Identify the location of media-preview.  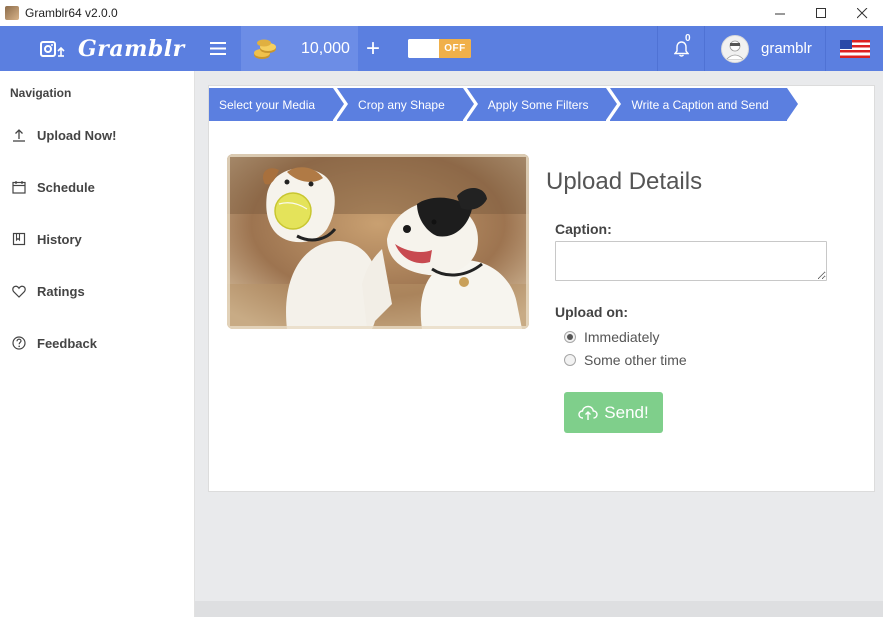
(378, 241).